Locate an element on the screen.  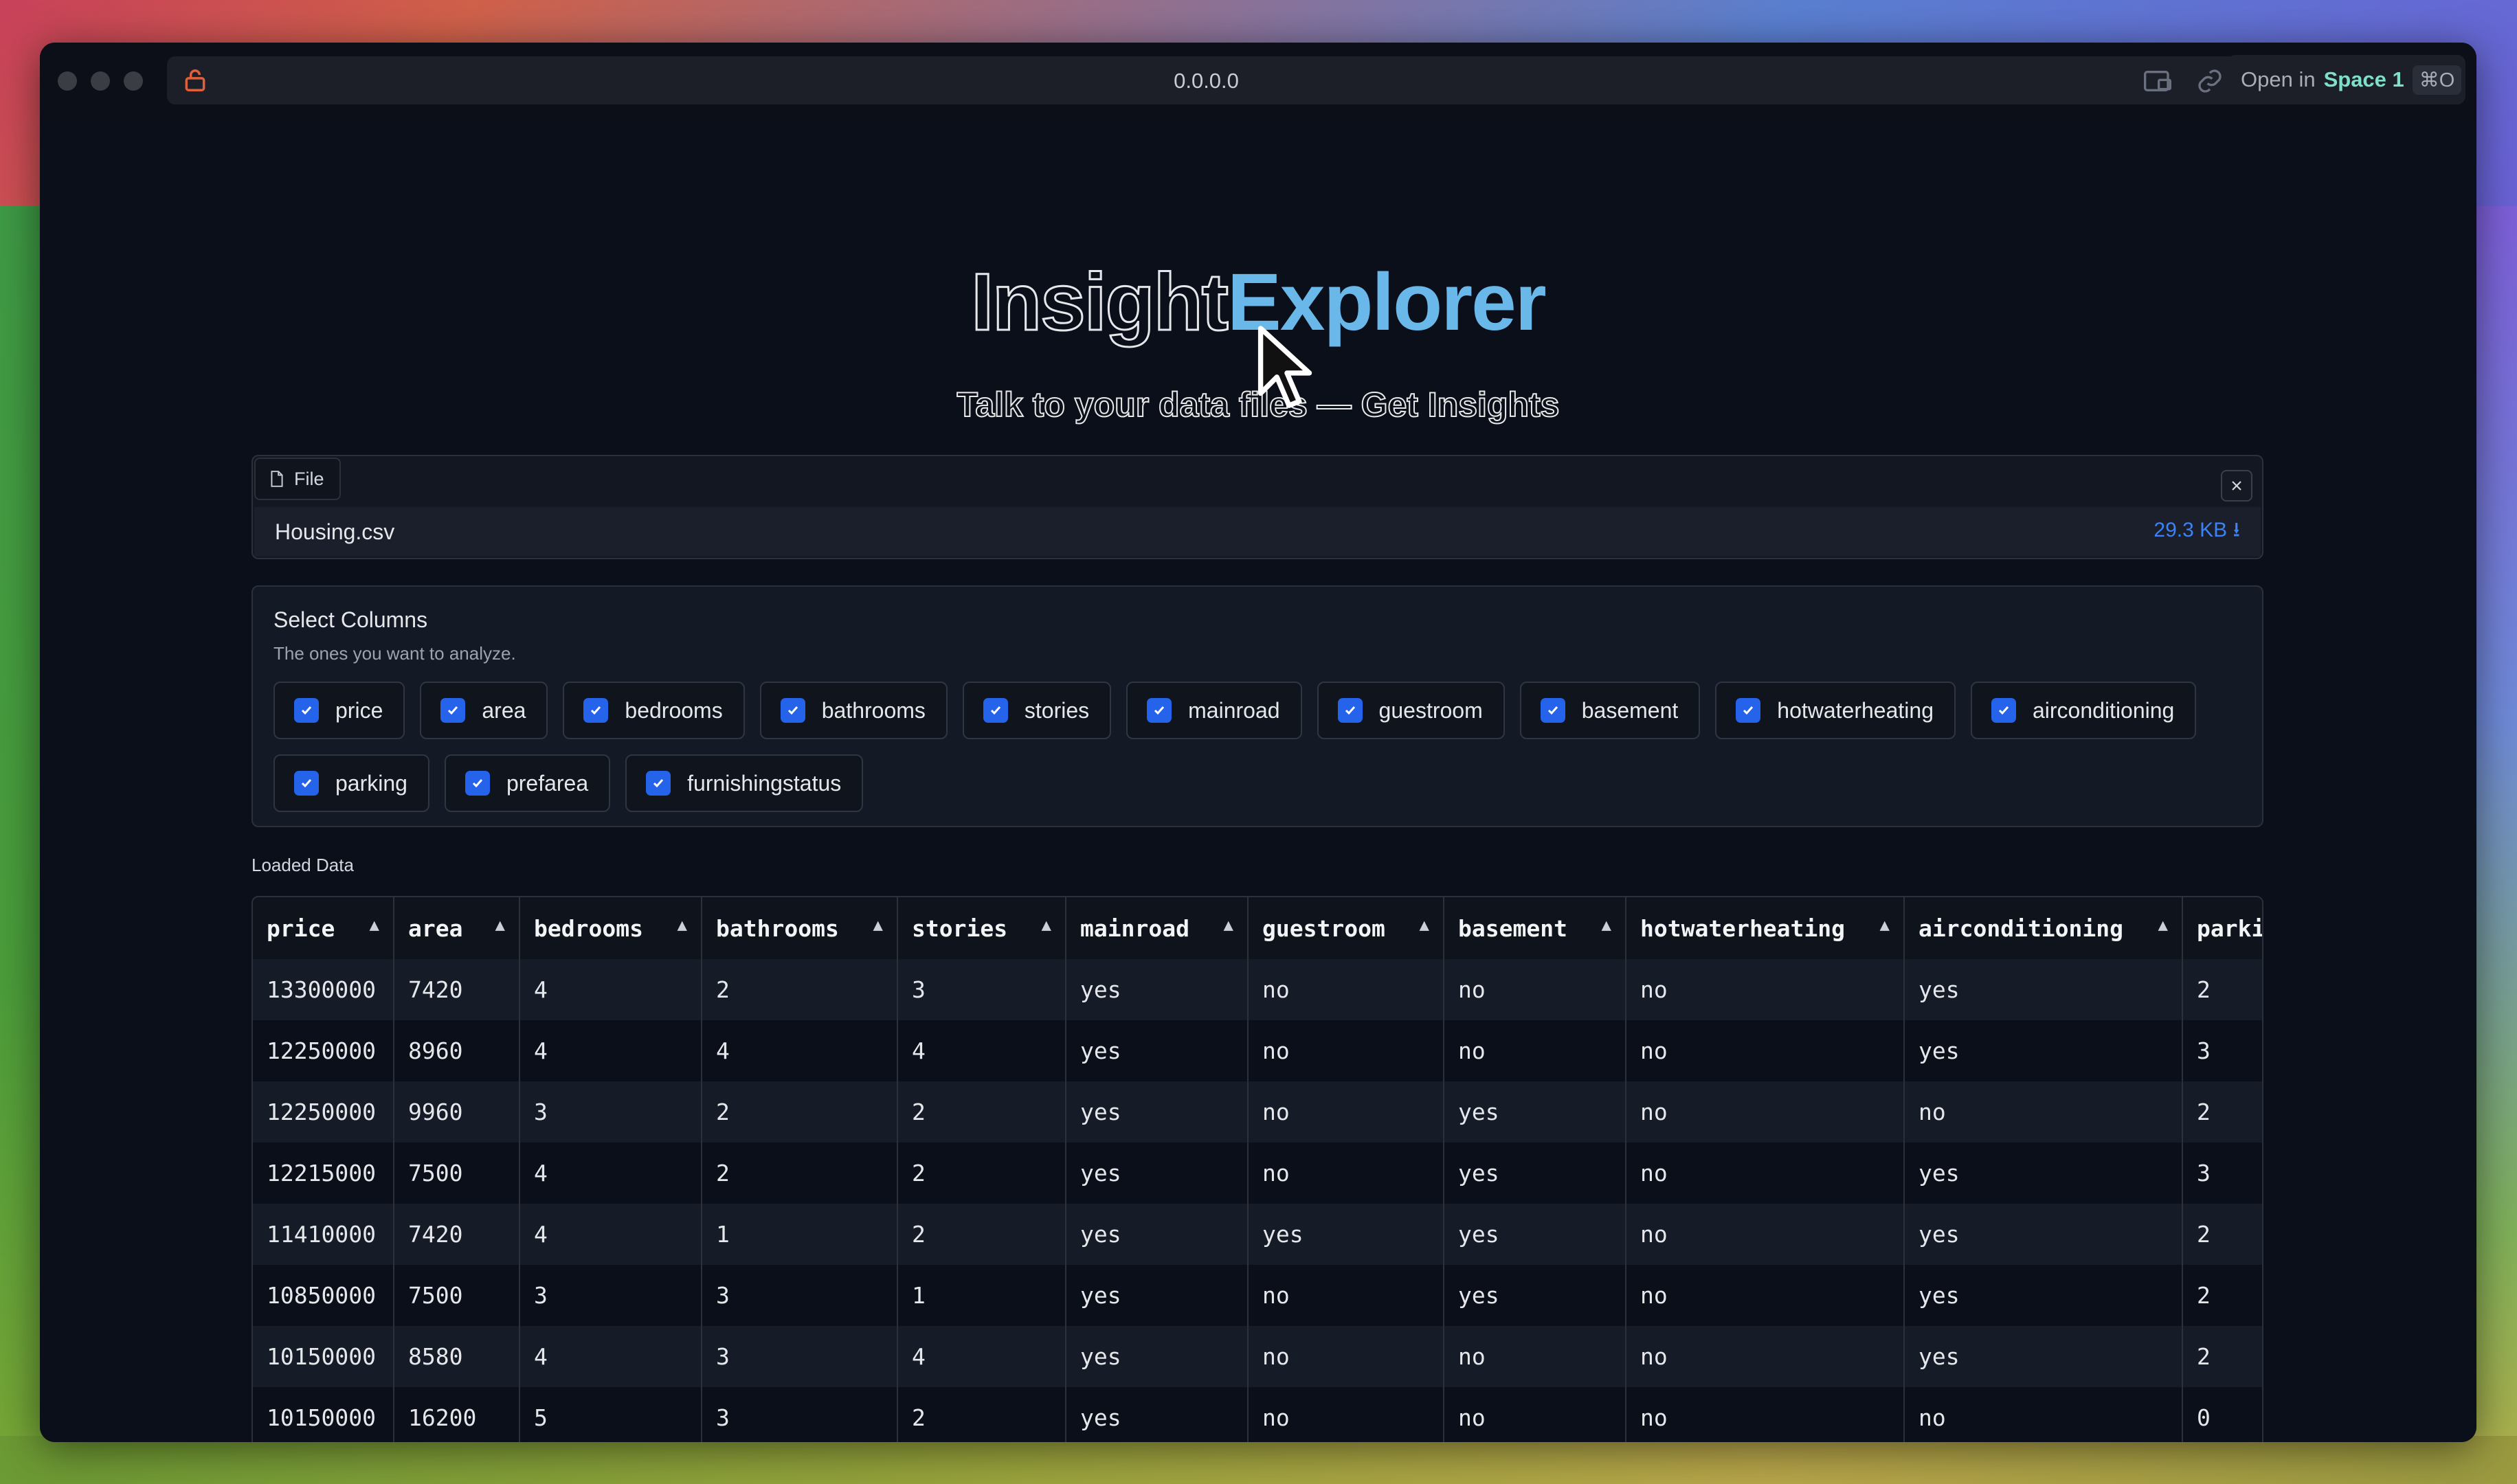
table-cell: 11410000 is located at coordinates (323, 1234).